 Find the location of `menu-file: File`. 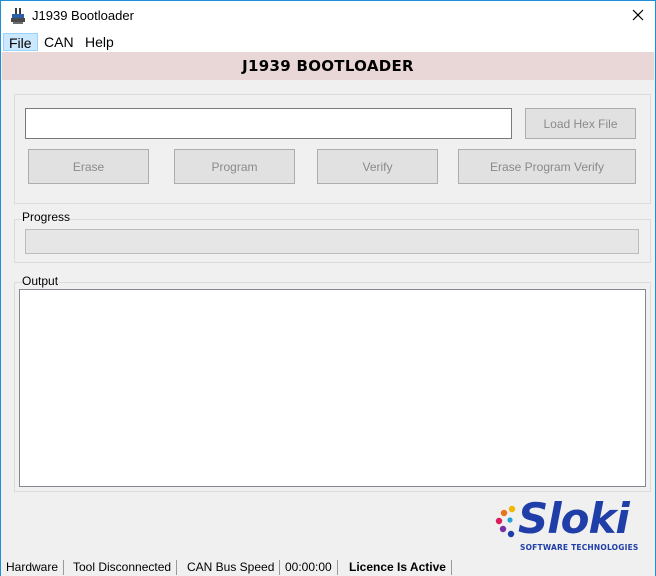

menu-file: File is located at coordinates (20, 42).